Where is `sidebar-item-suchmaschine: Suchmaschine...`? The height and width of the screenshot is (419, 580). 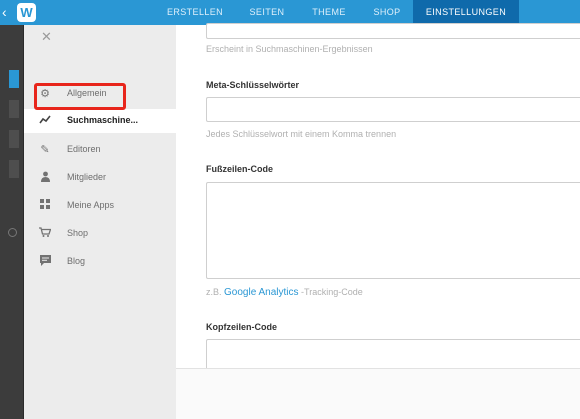 sidebar-item-suchmaschine: Suchmaschine... is located at coordinates (100, 121).